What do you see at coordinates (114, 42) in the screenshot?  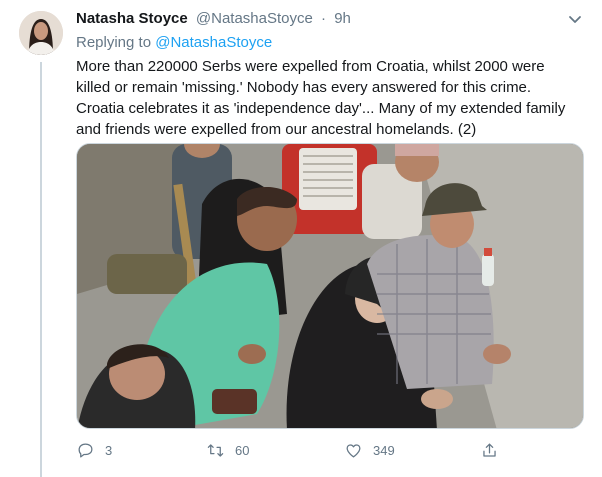 I see `replying-to-label: Replying to` at bounding box center [114, 42].